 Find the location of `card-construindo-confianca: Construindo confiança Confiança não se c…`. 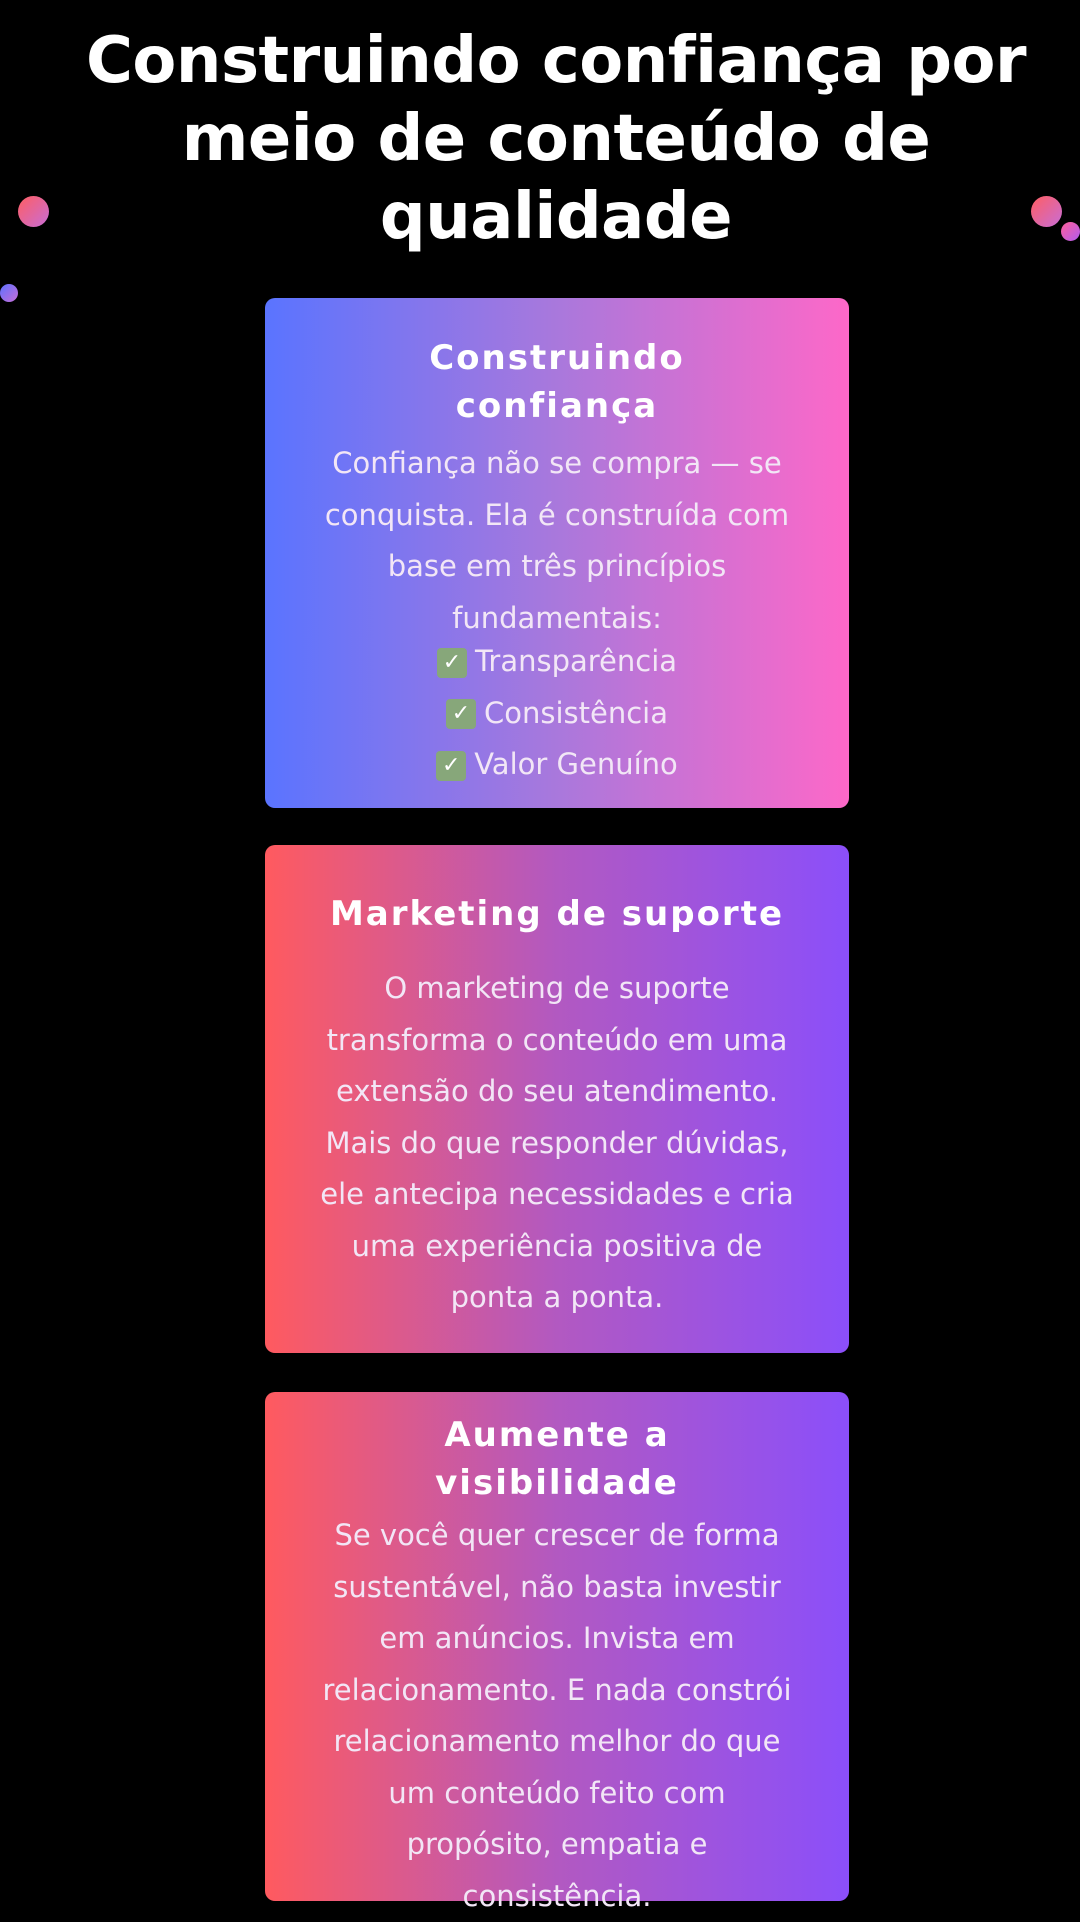

card-construindo-confianca: Construindo confiança Confiança não se c… is located at coordinates (557, 553).